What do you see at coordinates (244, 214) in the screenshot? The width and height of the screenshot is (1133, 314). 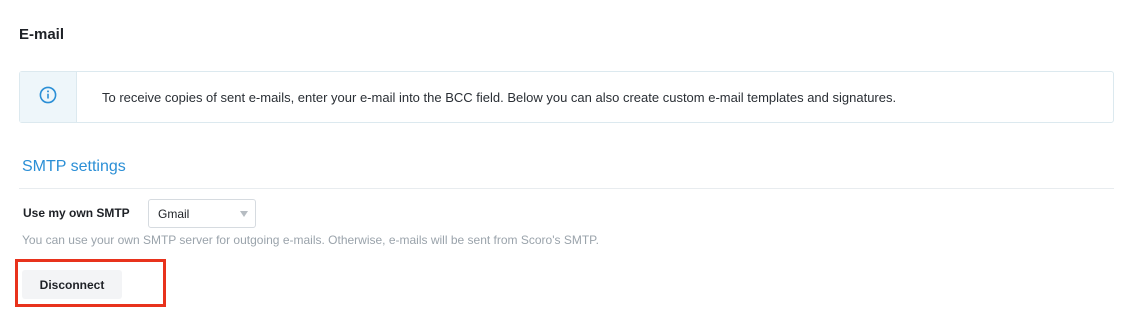 I see `chevron-down-icon` at bounding box center [244, 214].